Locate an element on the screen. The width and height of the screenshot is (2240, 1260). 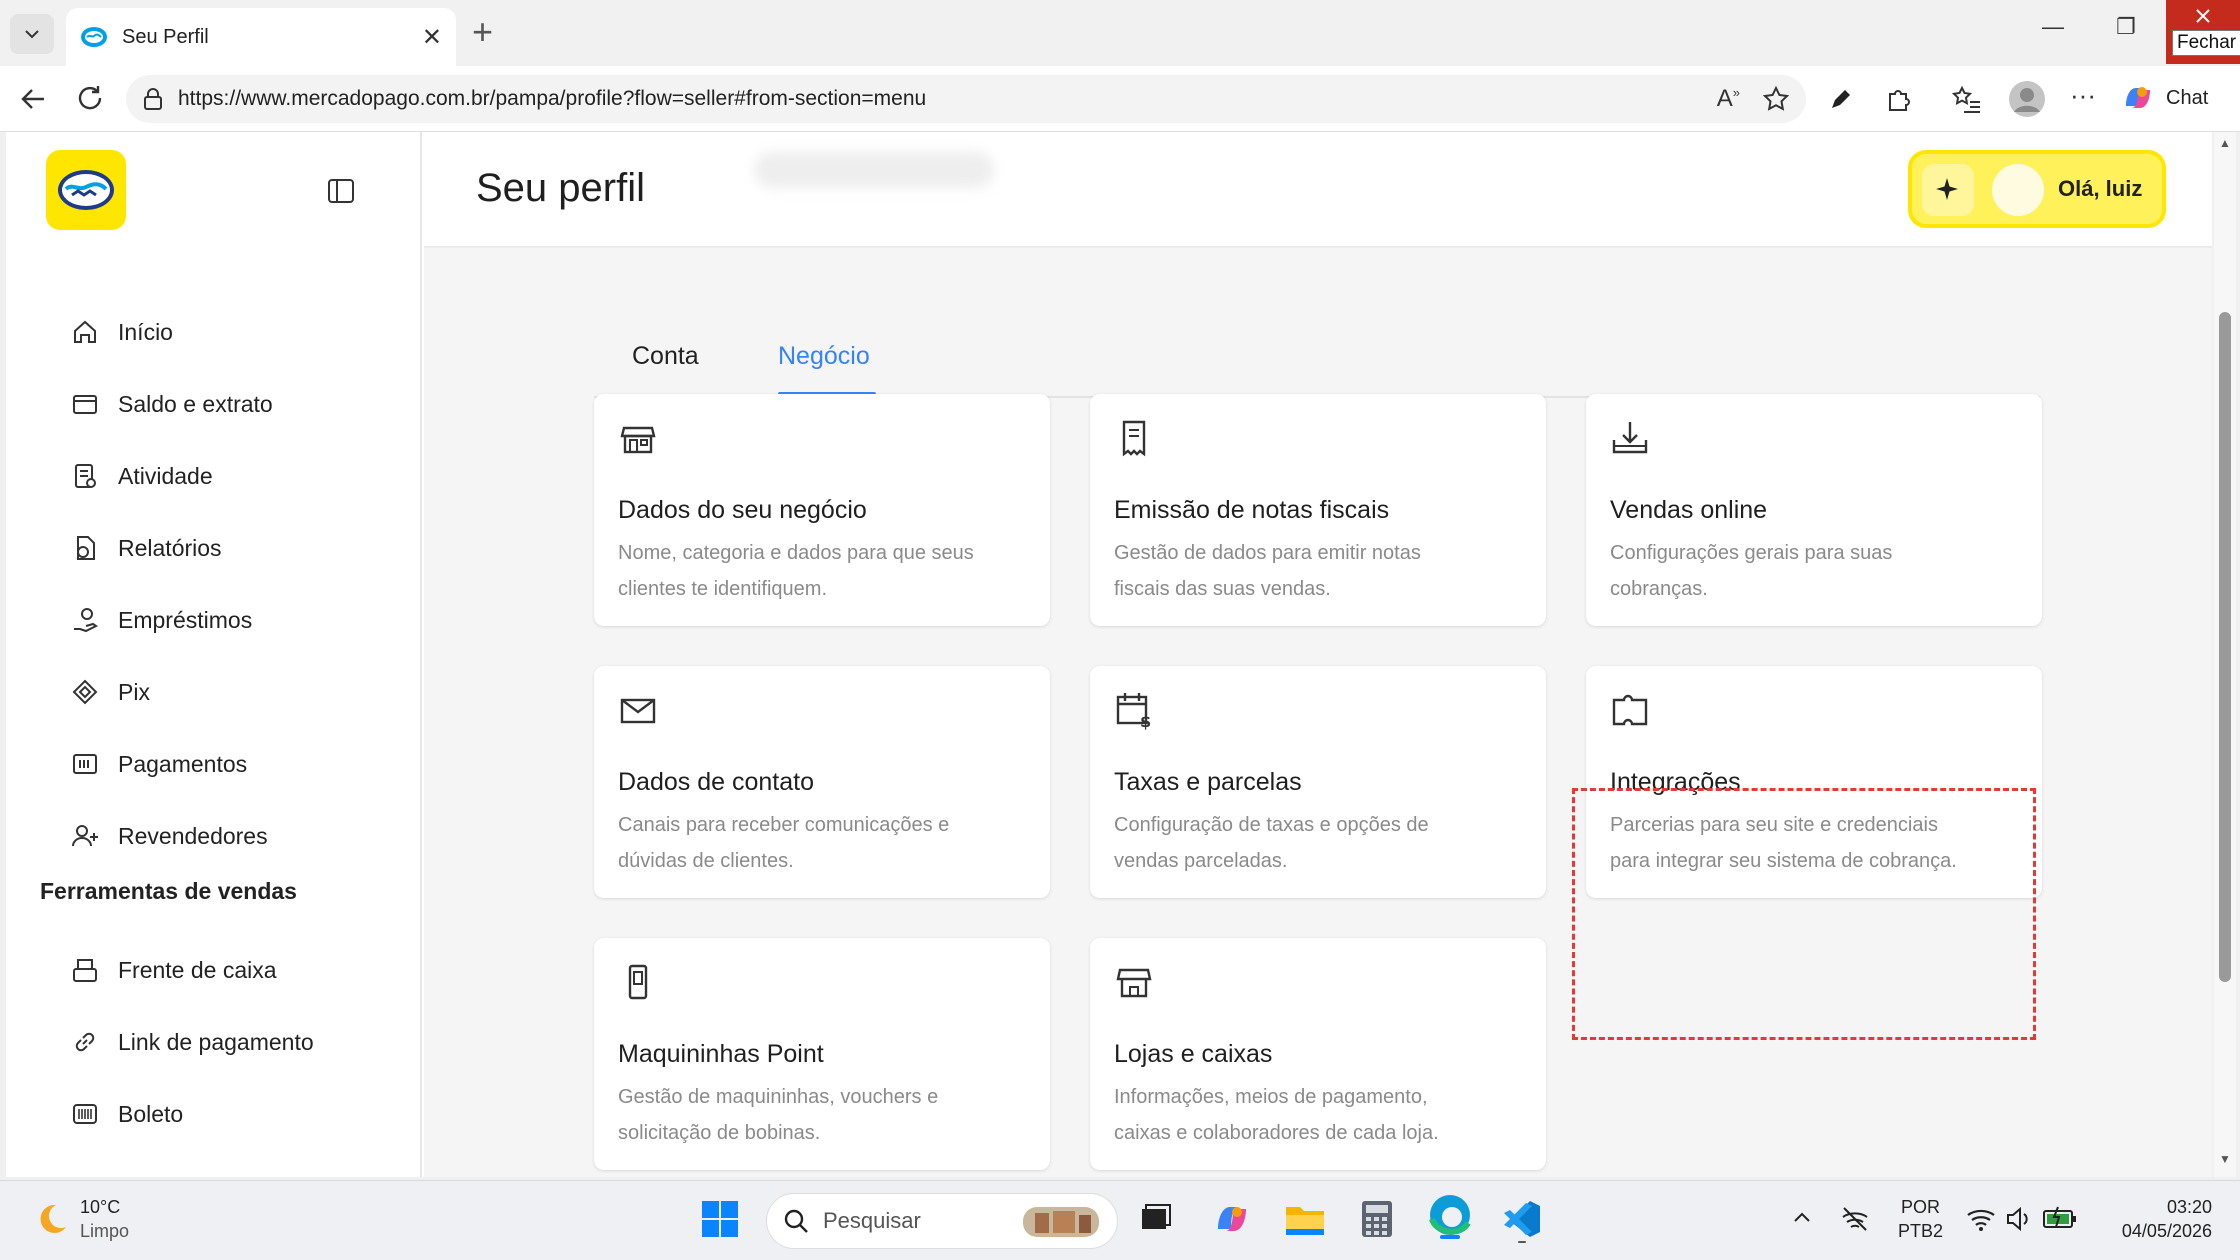
envelope-icon is located at coordinates (638, 711).